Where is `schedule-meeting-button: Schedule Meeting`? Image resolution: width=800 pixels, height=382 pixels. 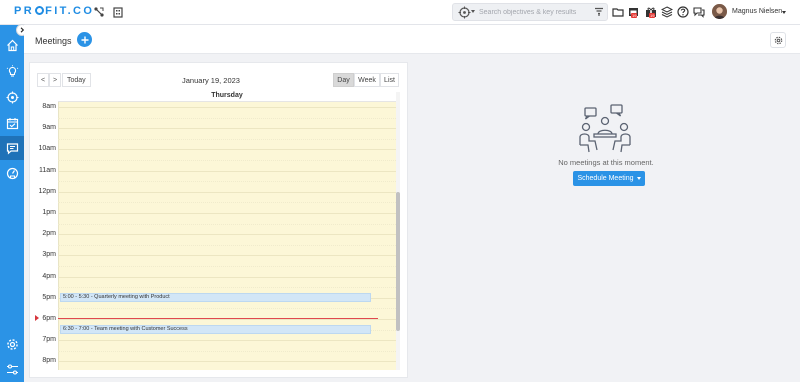 schedule-meeting-button: Schedule Meeting is located at coordinates (609, 178).